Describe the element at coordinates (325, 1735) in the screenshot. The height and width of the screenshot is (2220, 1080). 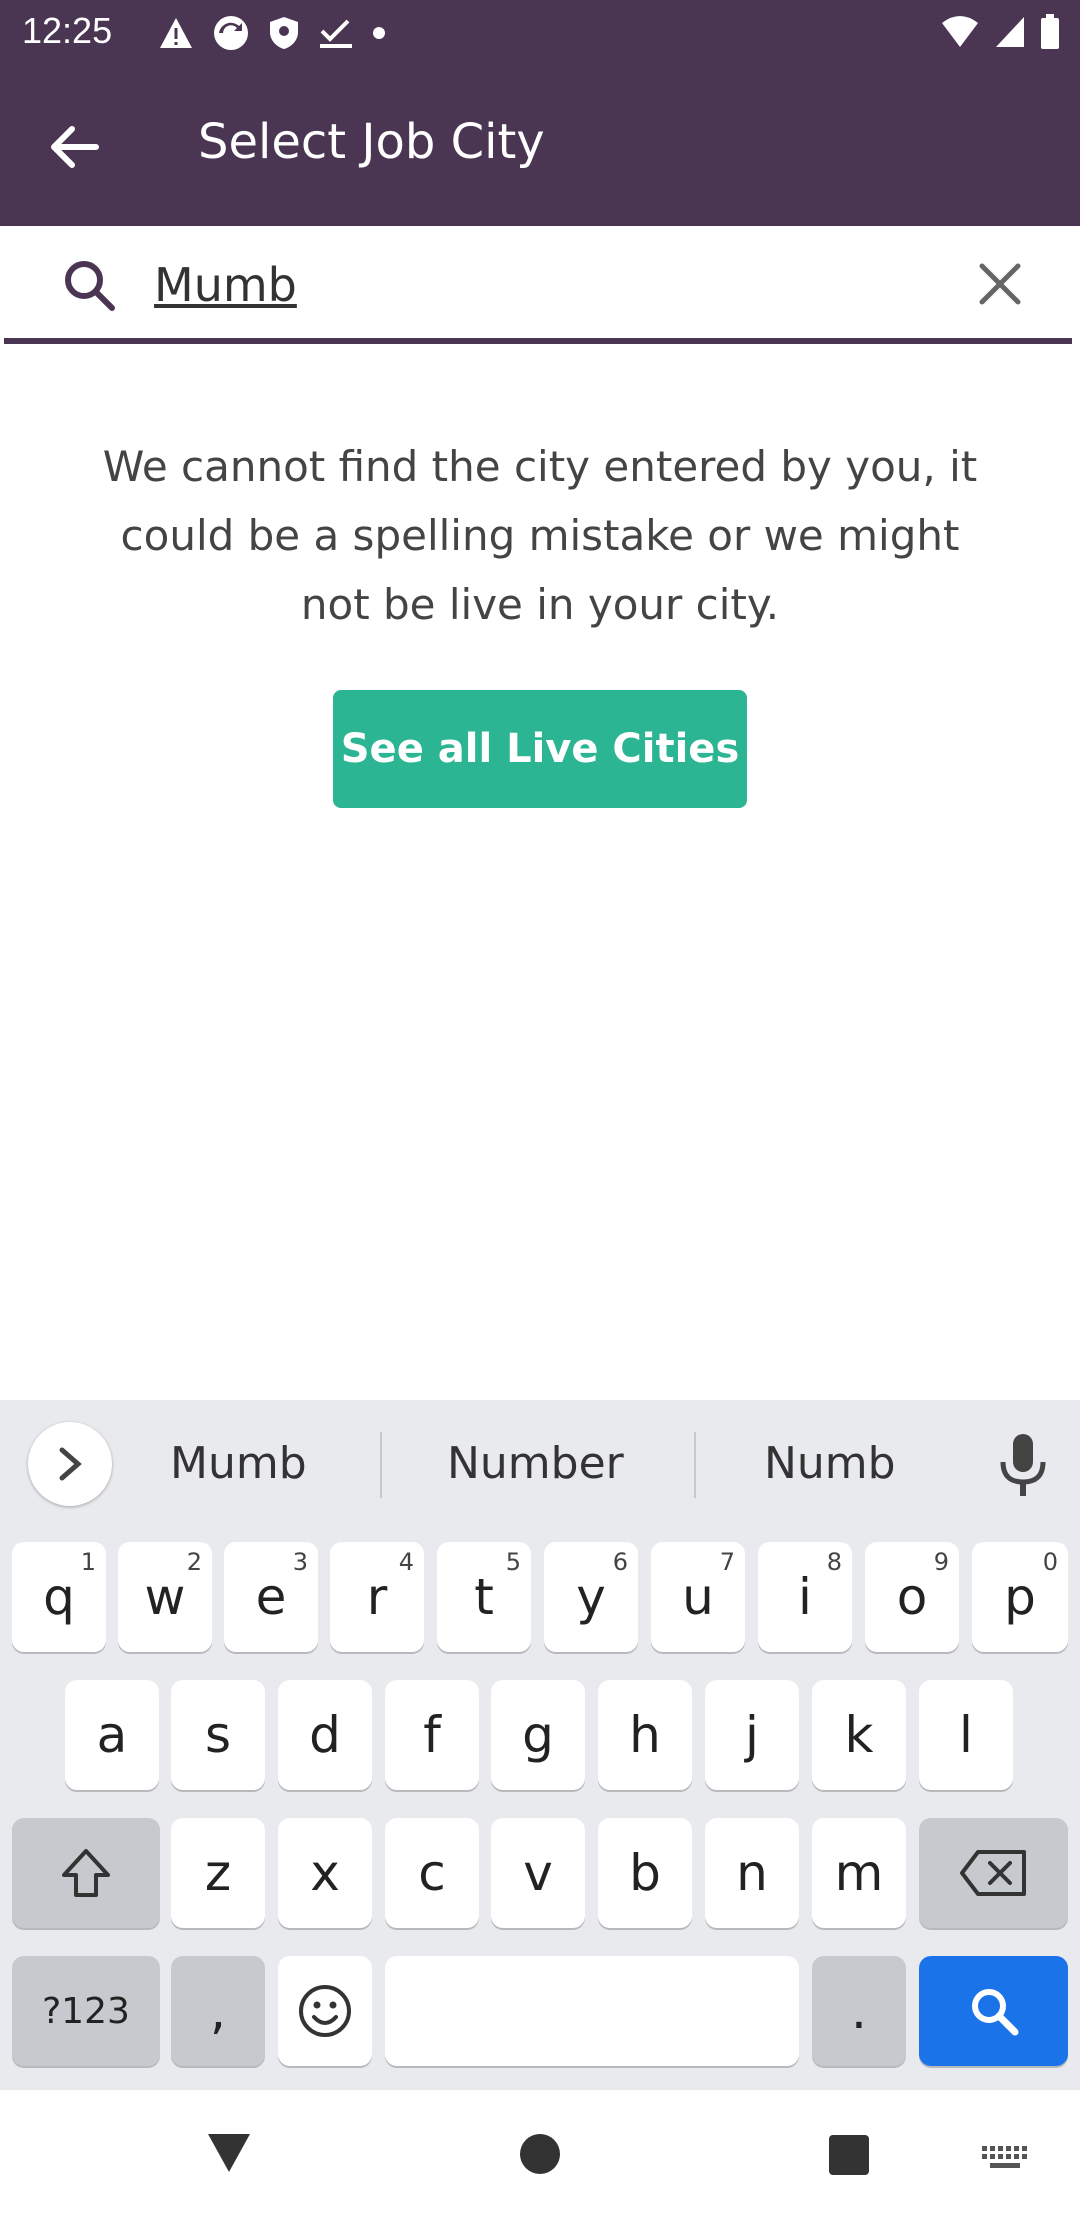
I see `key-d: d` at that location.